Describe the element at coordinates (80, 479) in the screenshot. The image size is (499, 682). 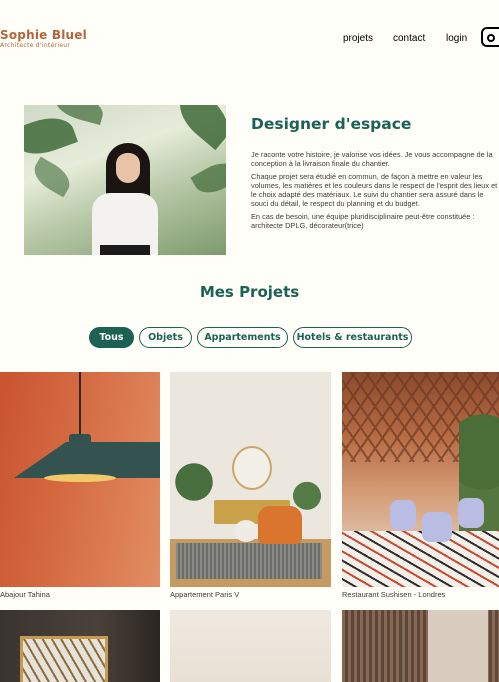
I see `project-image-lamp` at that location.